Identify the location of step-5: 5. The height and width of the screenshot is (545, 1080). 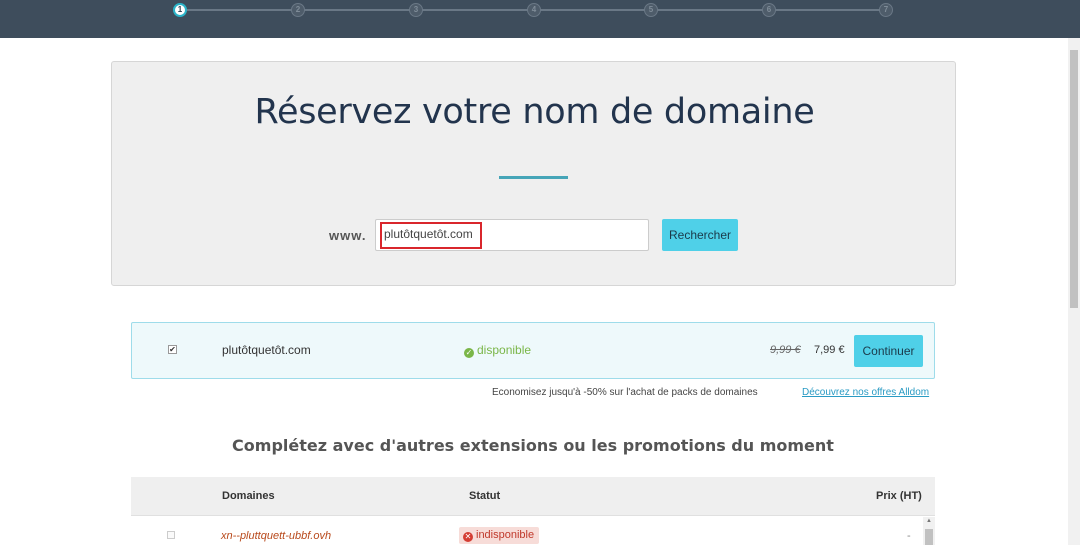
(651, 10).